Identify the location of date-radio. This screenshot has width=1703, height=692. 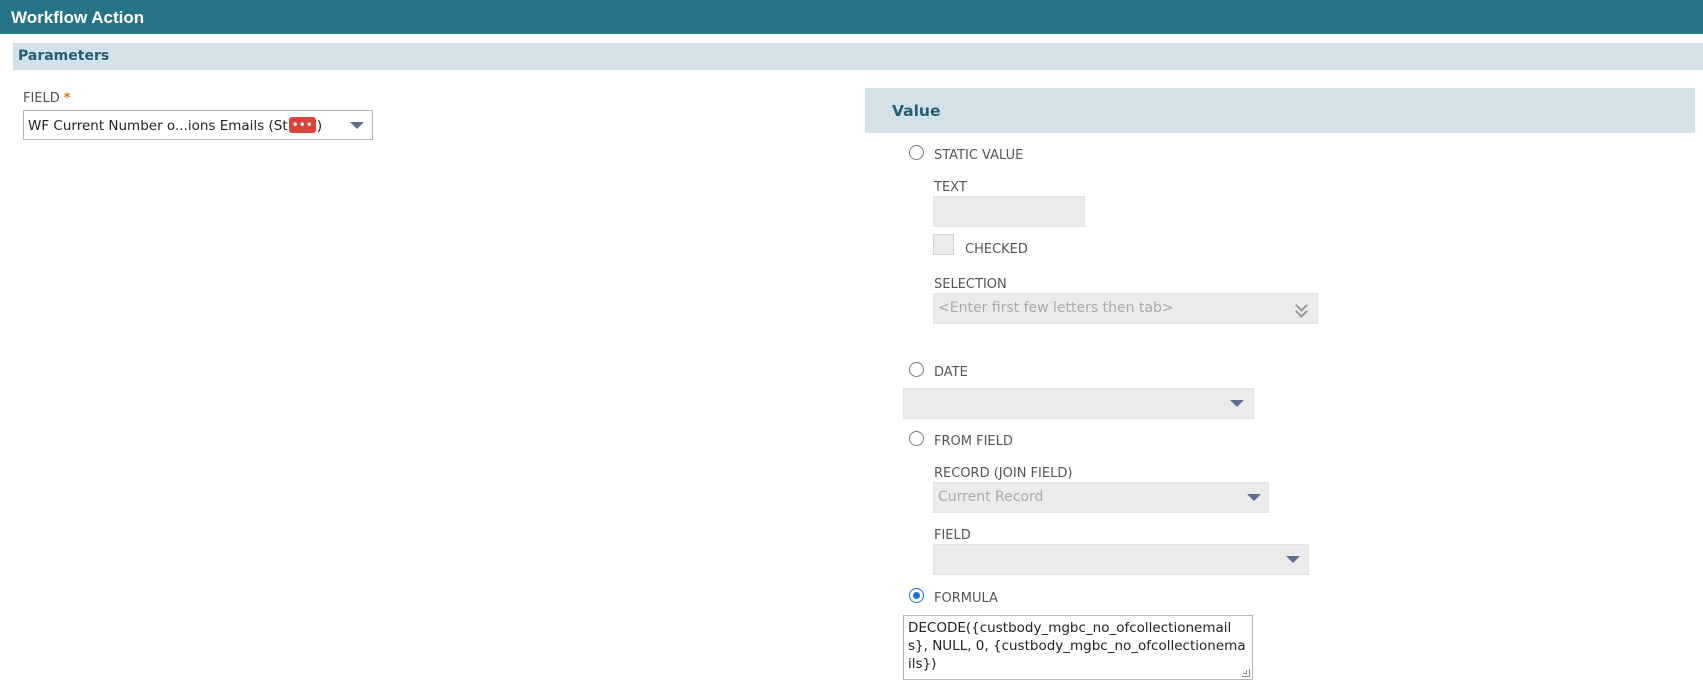
(916, 369).